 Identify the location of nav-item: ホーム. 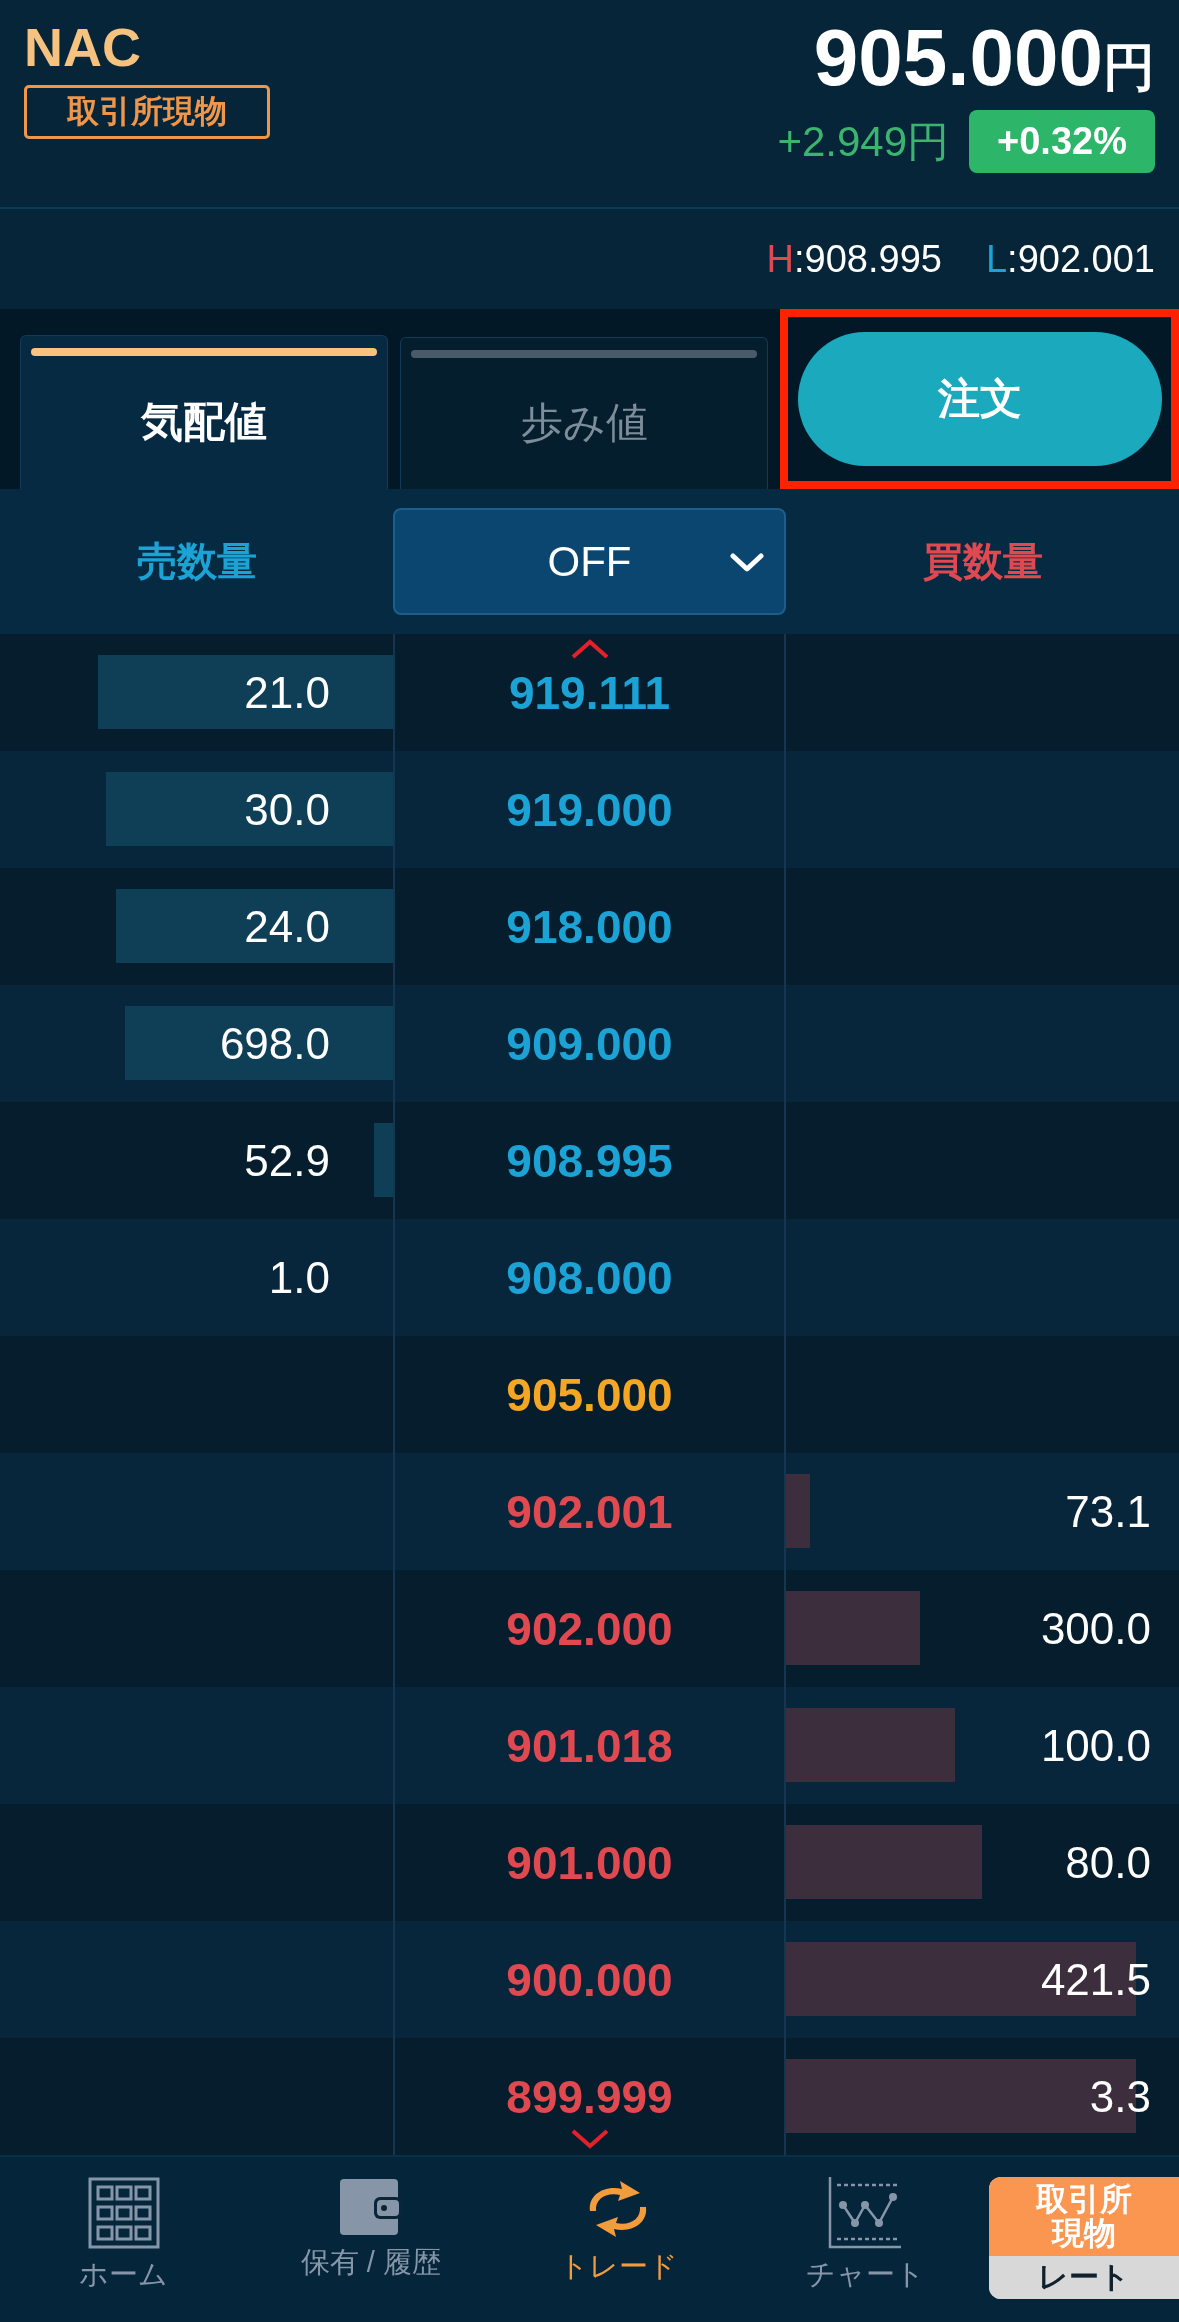
(124, 2237).